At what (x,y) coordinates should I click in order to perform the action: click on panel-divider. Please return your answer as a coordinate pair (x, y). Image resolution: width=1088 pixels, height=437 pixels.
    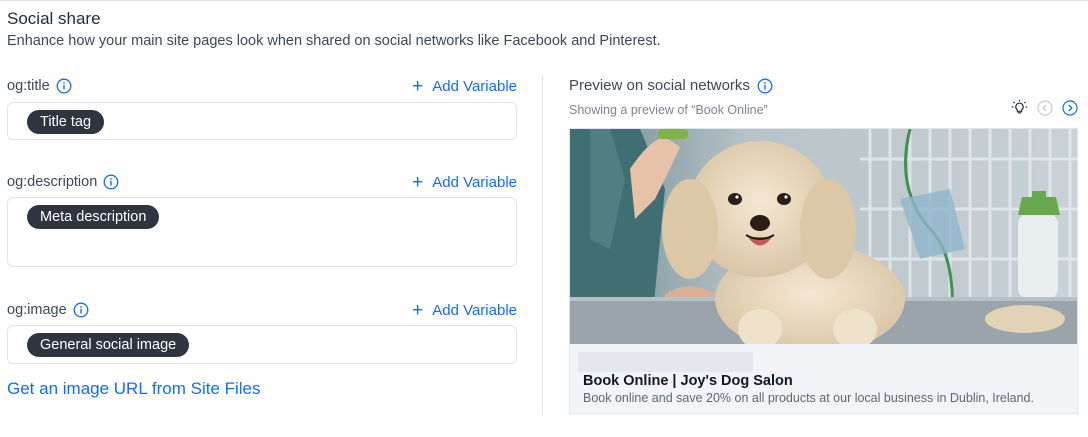
    Looking at the image, I should click on (542, 245).